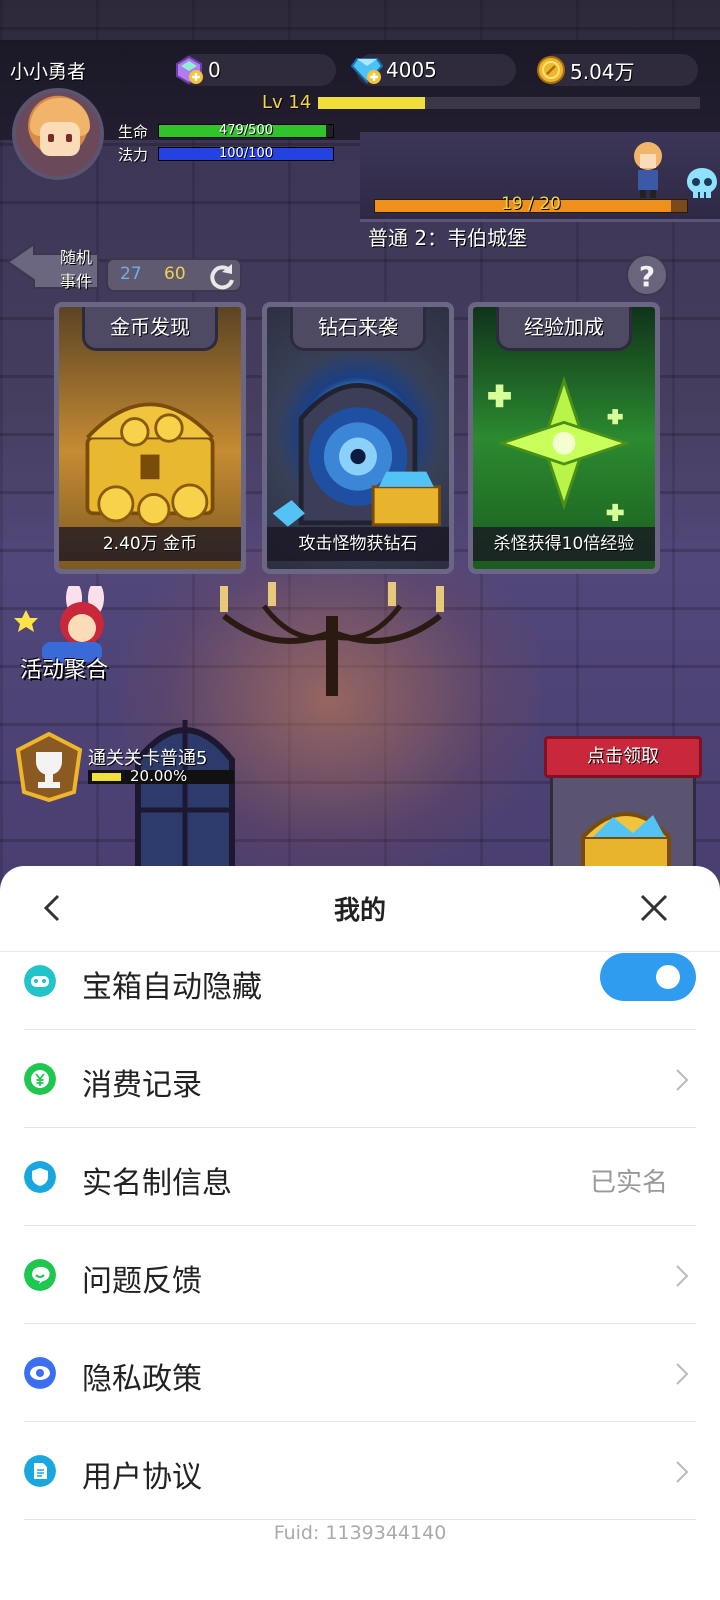 This screenshot has width=720, height=1600. Describe the element at coordinates (360, 1275) in the screenshot. I see `row-feedback: 问题反馈` at that location.